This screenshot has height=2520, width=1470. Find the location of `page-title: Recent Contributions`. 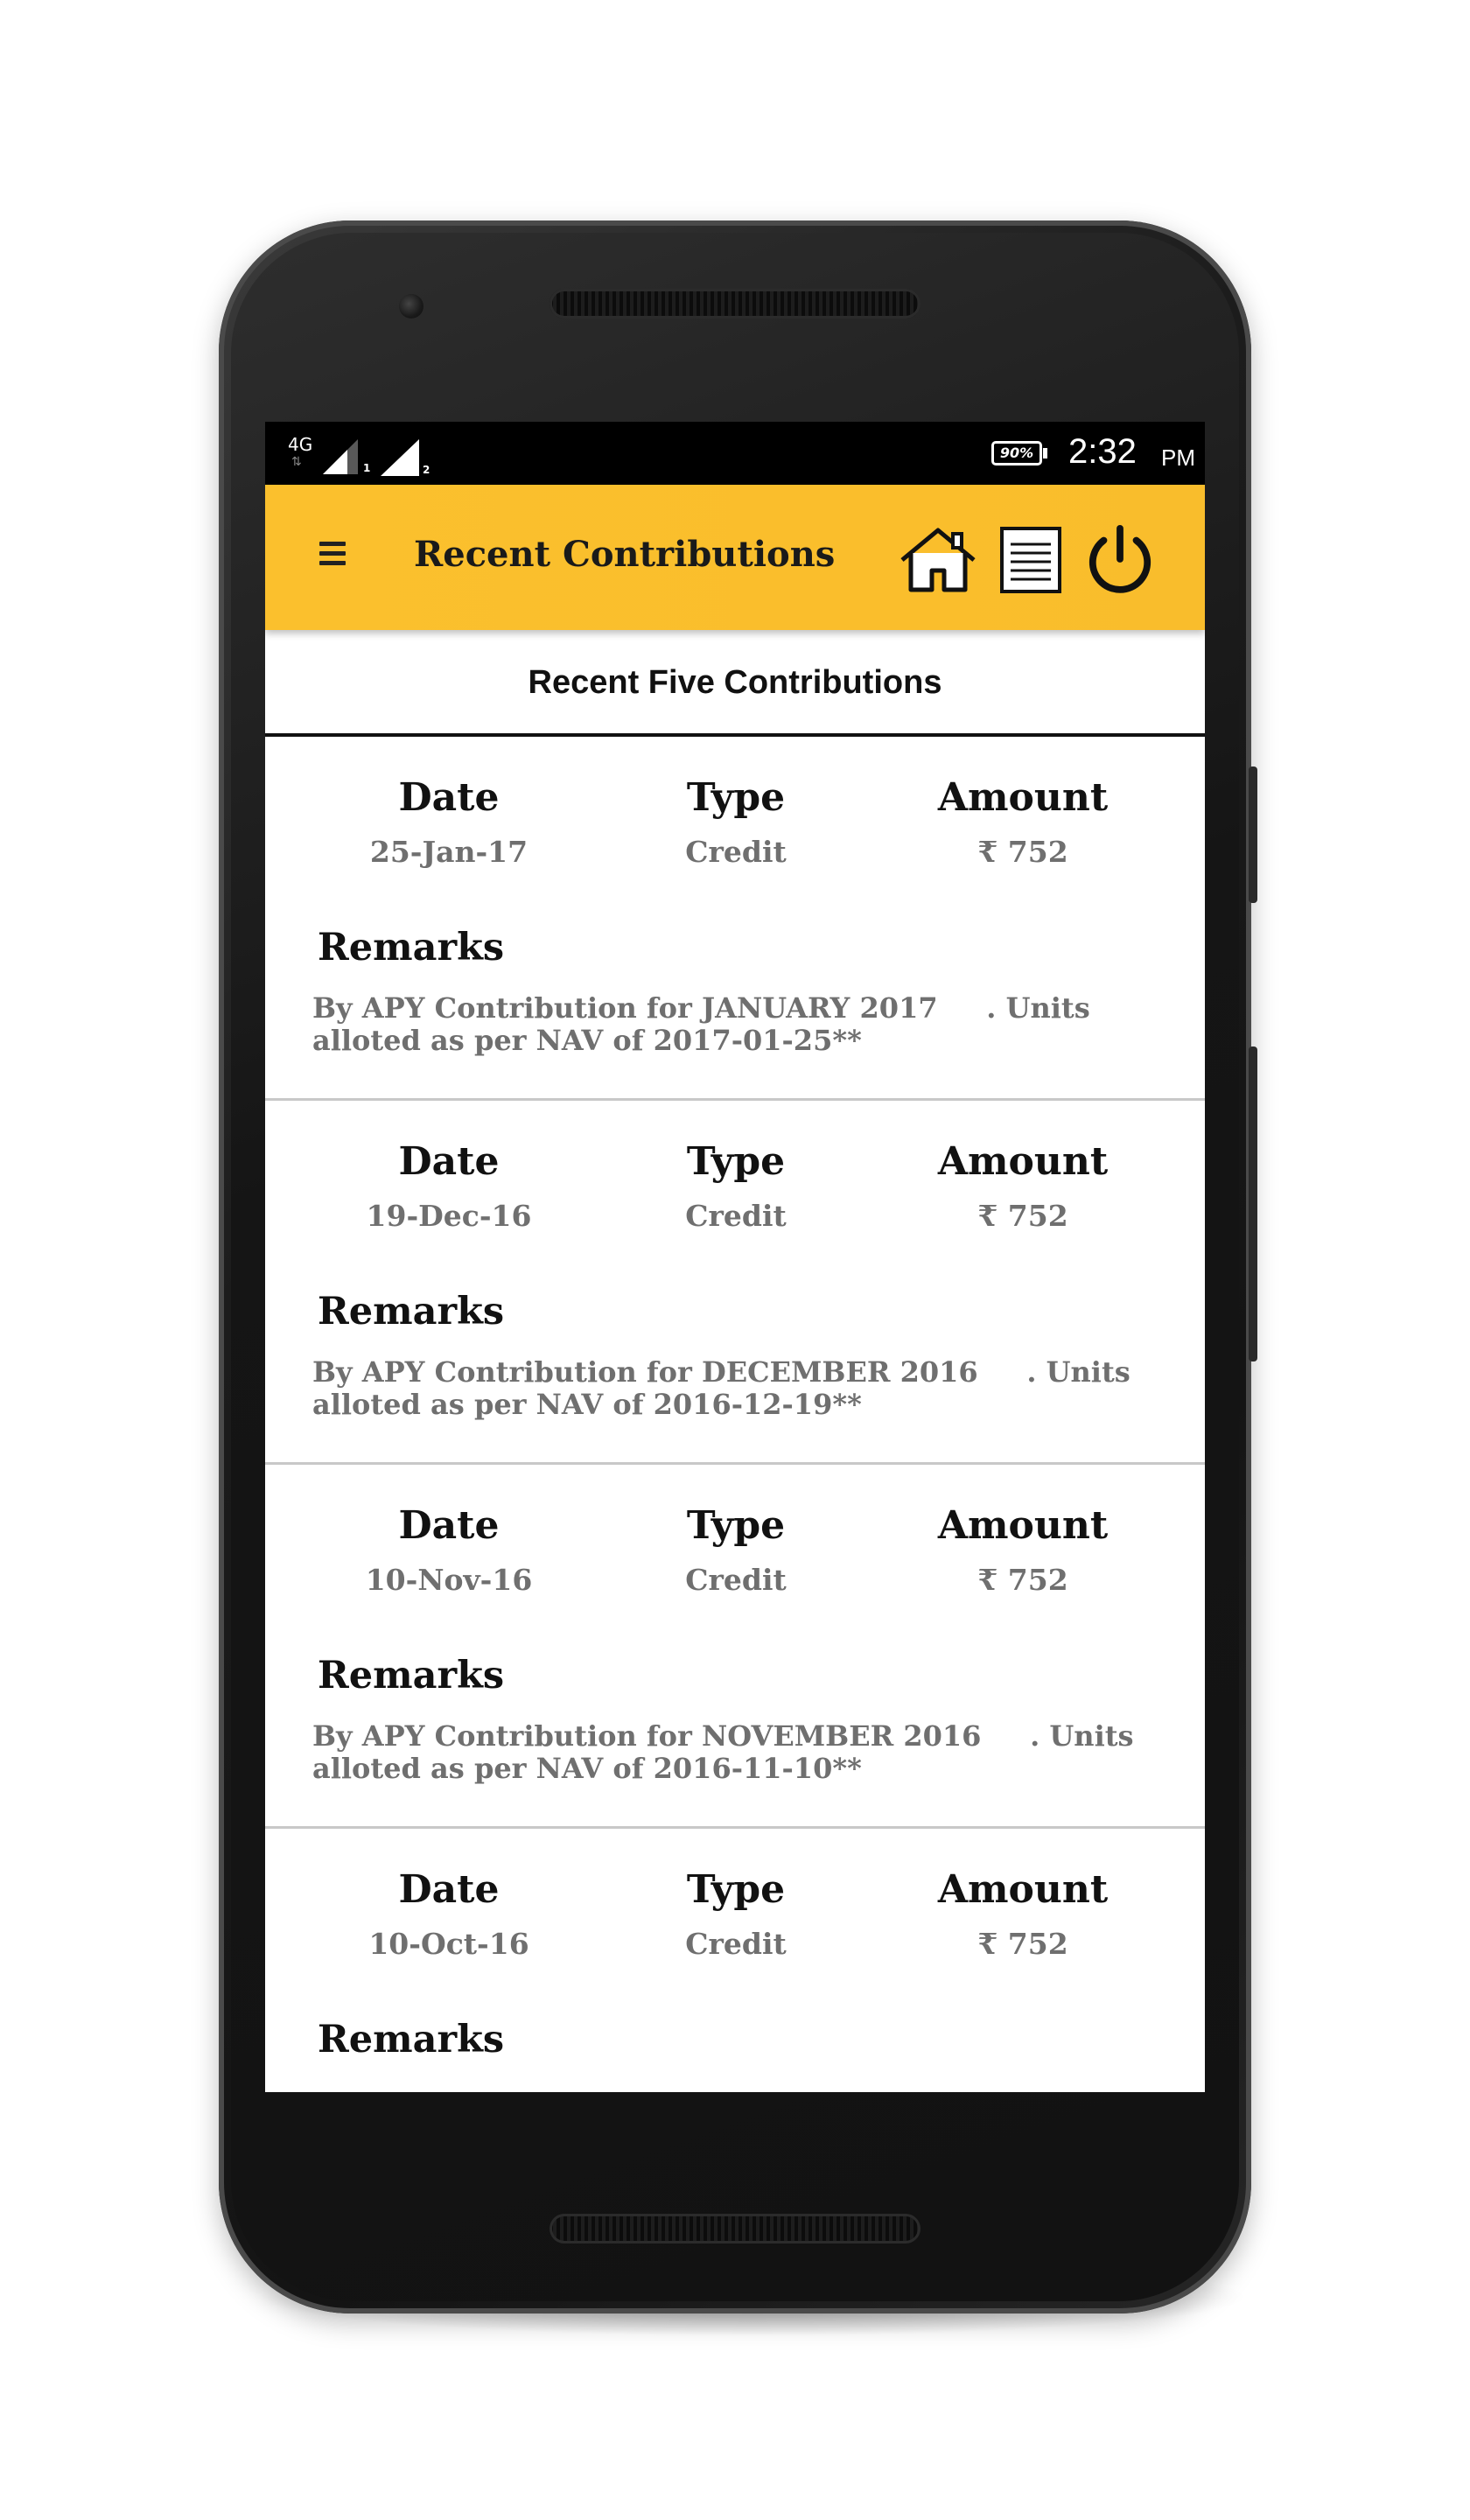

page-title: Recent Contributions is located at coordinates (625, 554).